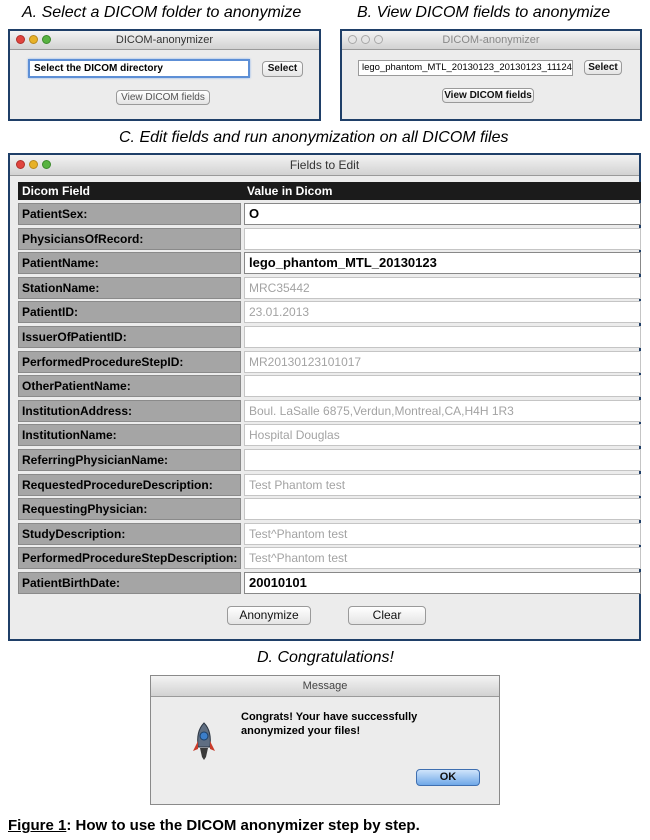 The image size is (650, 840). I want to click on field-label: IssuerOfPatientID:, so click(129, 337).